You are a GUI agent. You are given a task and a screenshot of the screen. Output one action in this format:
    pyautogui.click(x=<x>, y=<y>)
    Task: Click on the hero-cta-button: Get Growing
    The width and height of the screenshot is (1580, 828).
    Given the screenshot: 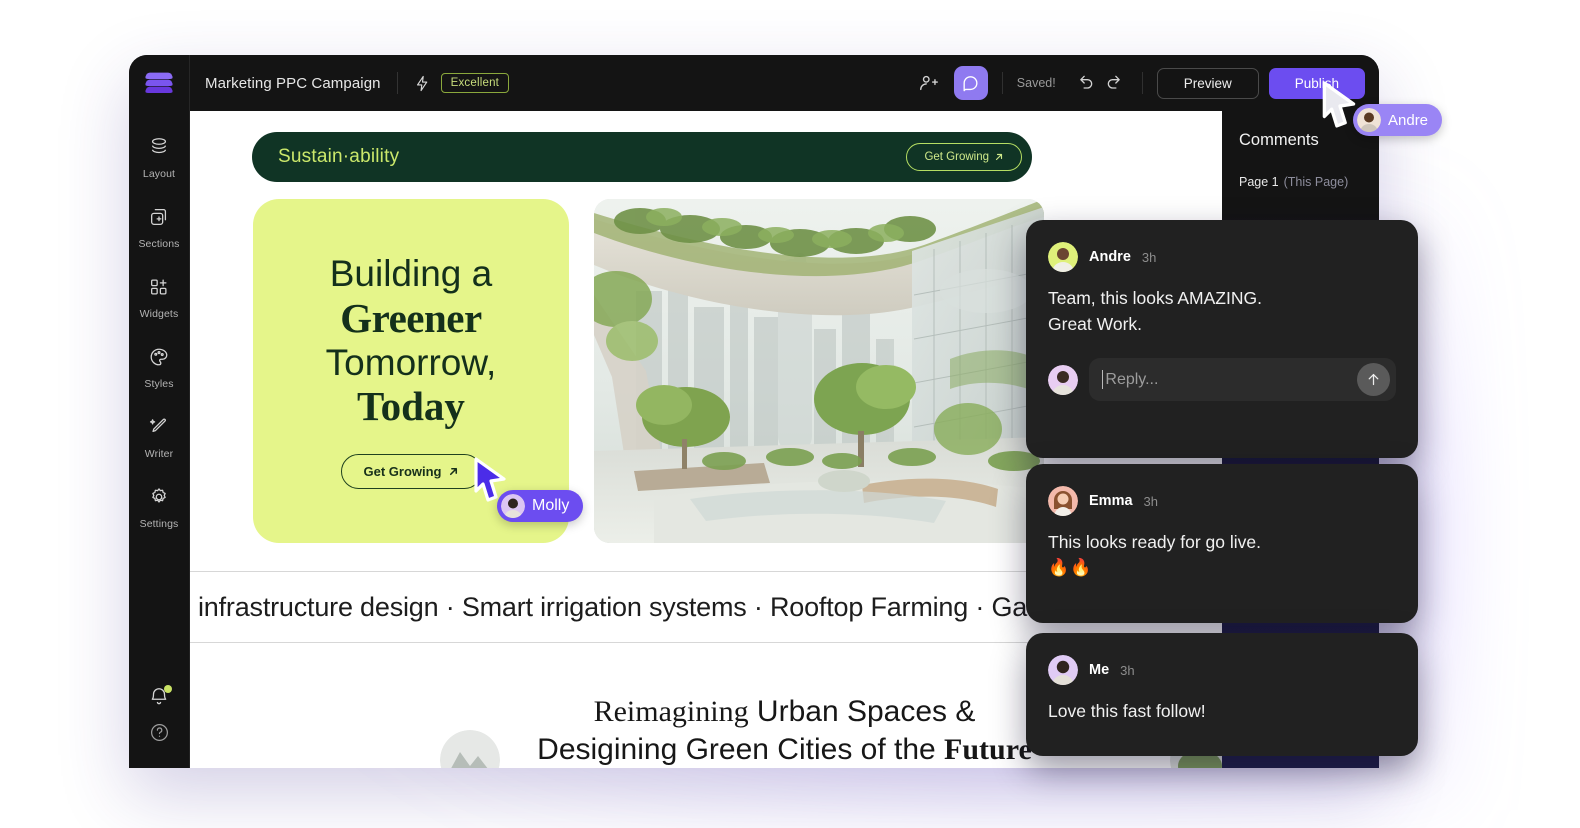 What is the action you would take?
    pyautogui.click(x=411, y=471)
    